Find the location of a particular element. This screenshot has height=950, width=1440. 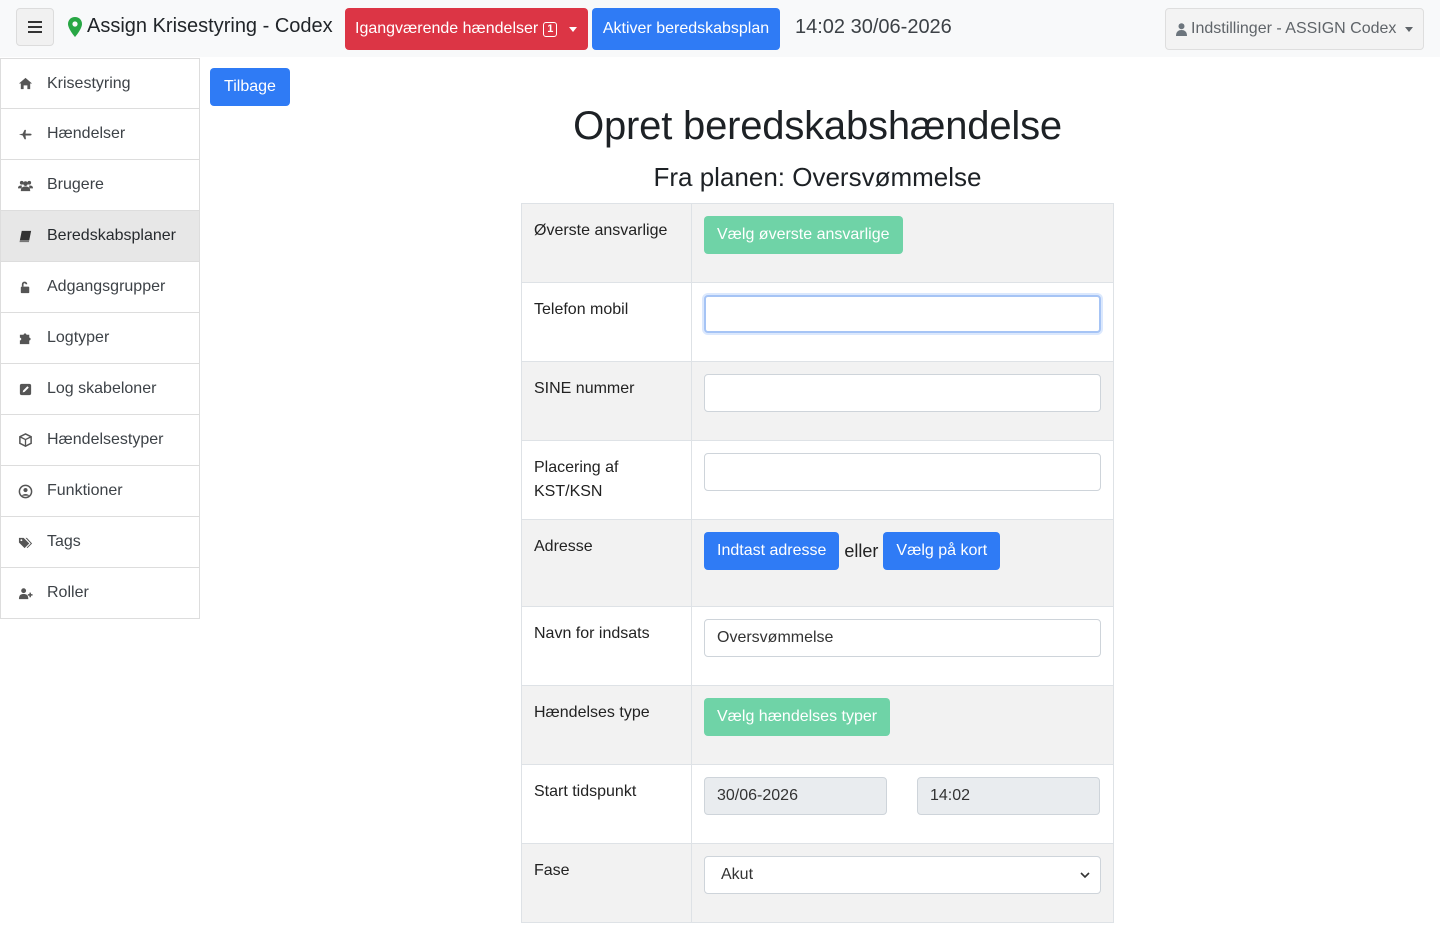

phone-input is located at coordinates (902, 314).